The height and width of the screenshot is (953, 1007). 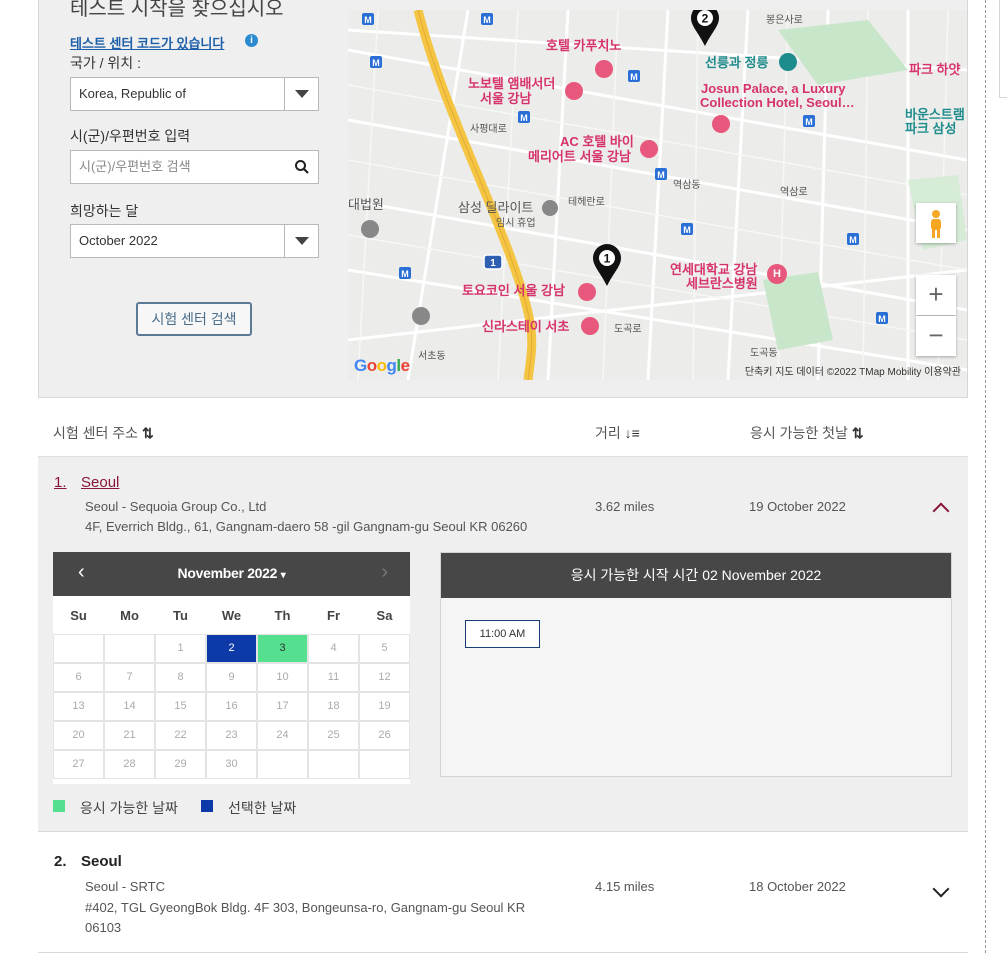 I want to click on day-of-week-label: Th, so click(x=282, y=615).